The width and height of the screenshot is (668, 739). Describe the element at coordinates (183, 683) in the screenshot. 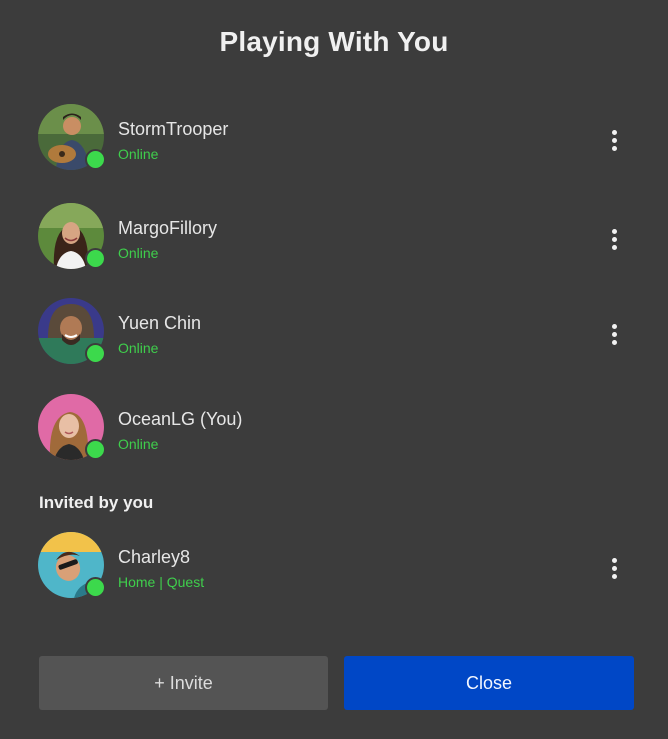

I see `invite-button: + Invite` at that location.